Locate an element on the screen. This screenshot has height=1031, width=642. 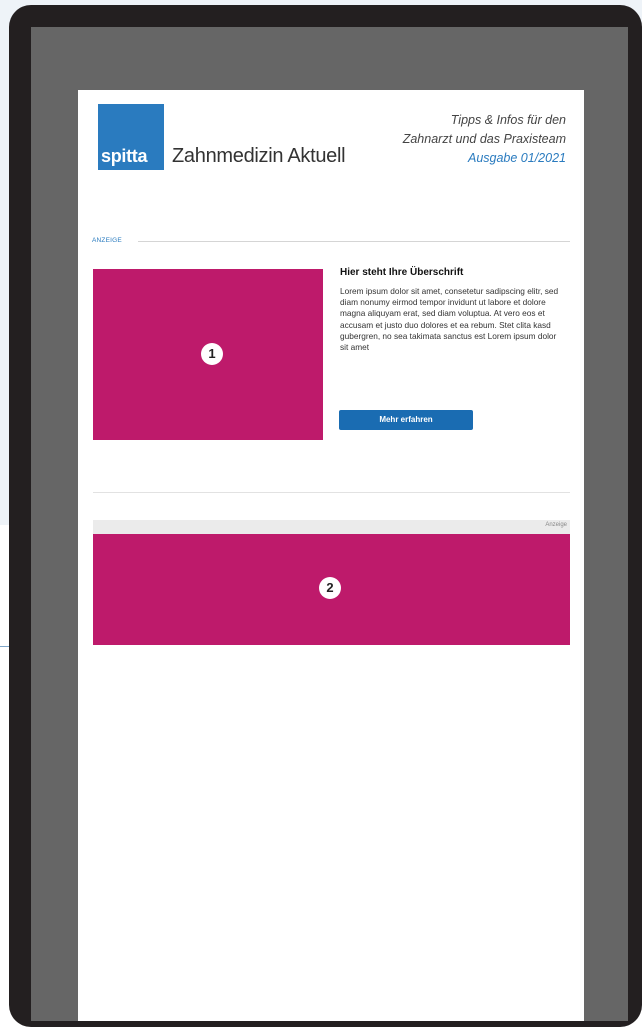
tagline-line-1: Tipps & Infos für den is located at coordinates (508, 120).